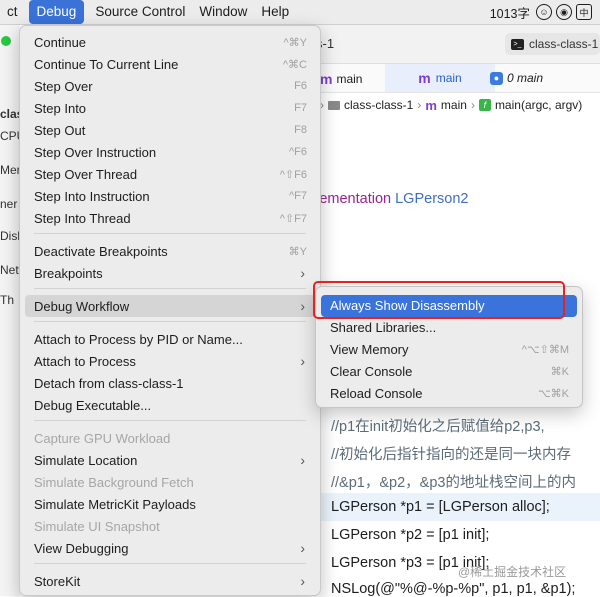 This screenshot has height=597, width=600. I want to click on code-comment: //&p1，&p2，&p3的地址栈空间上的内, so click(453, 483).